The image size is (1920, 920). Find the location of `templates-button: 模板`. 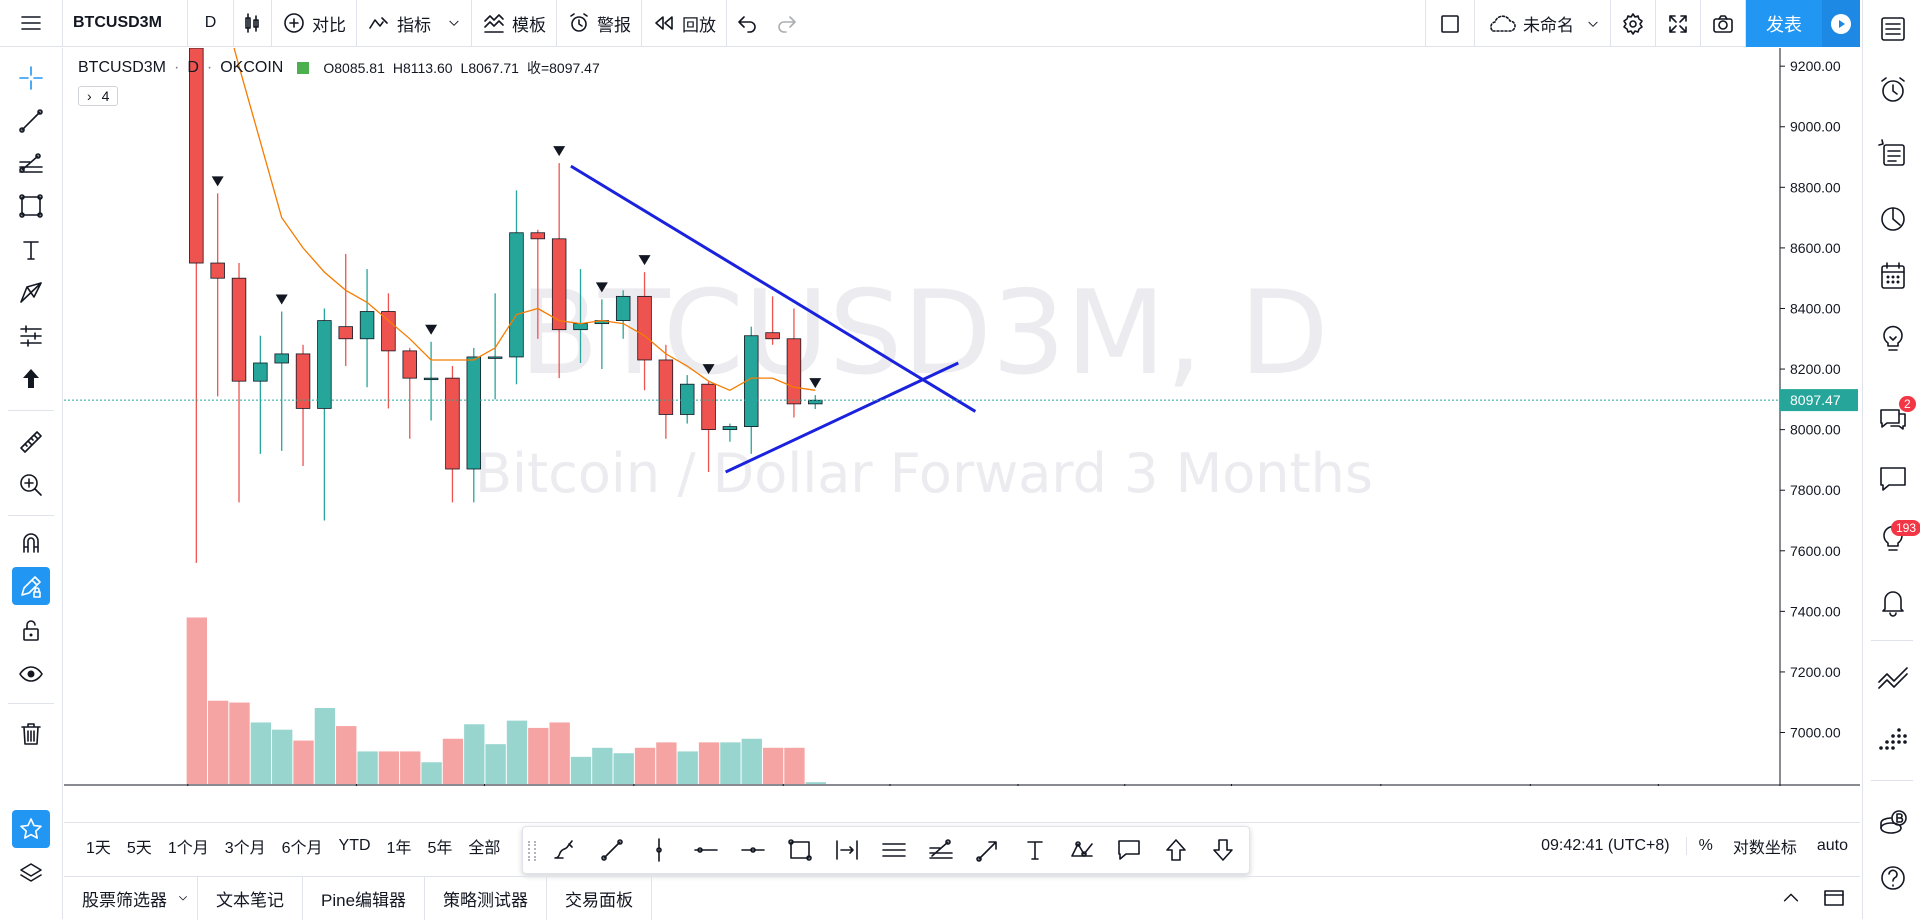

templates-button: 模板 is located at coordinates (514, 23).